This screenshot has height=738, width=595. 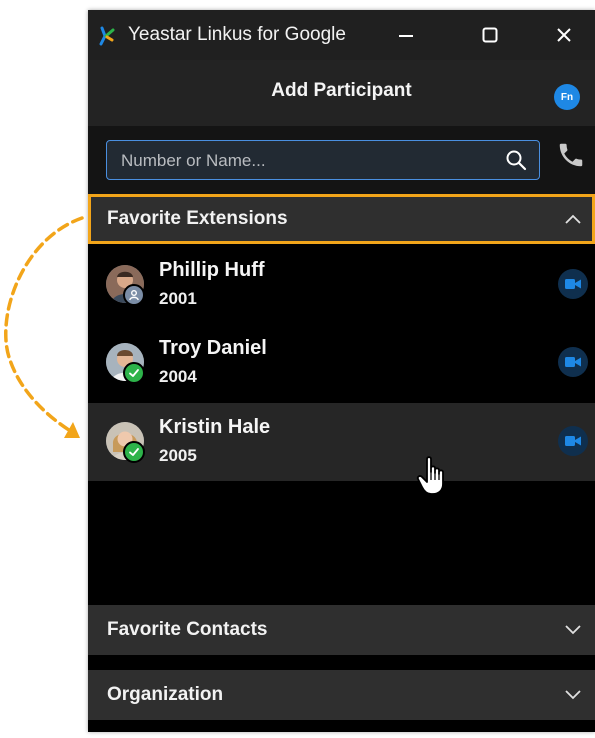 I want to click on section-label: Organization, so click(x=165, y=694).